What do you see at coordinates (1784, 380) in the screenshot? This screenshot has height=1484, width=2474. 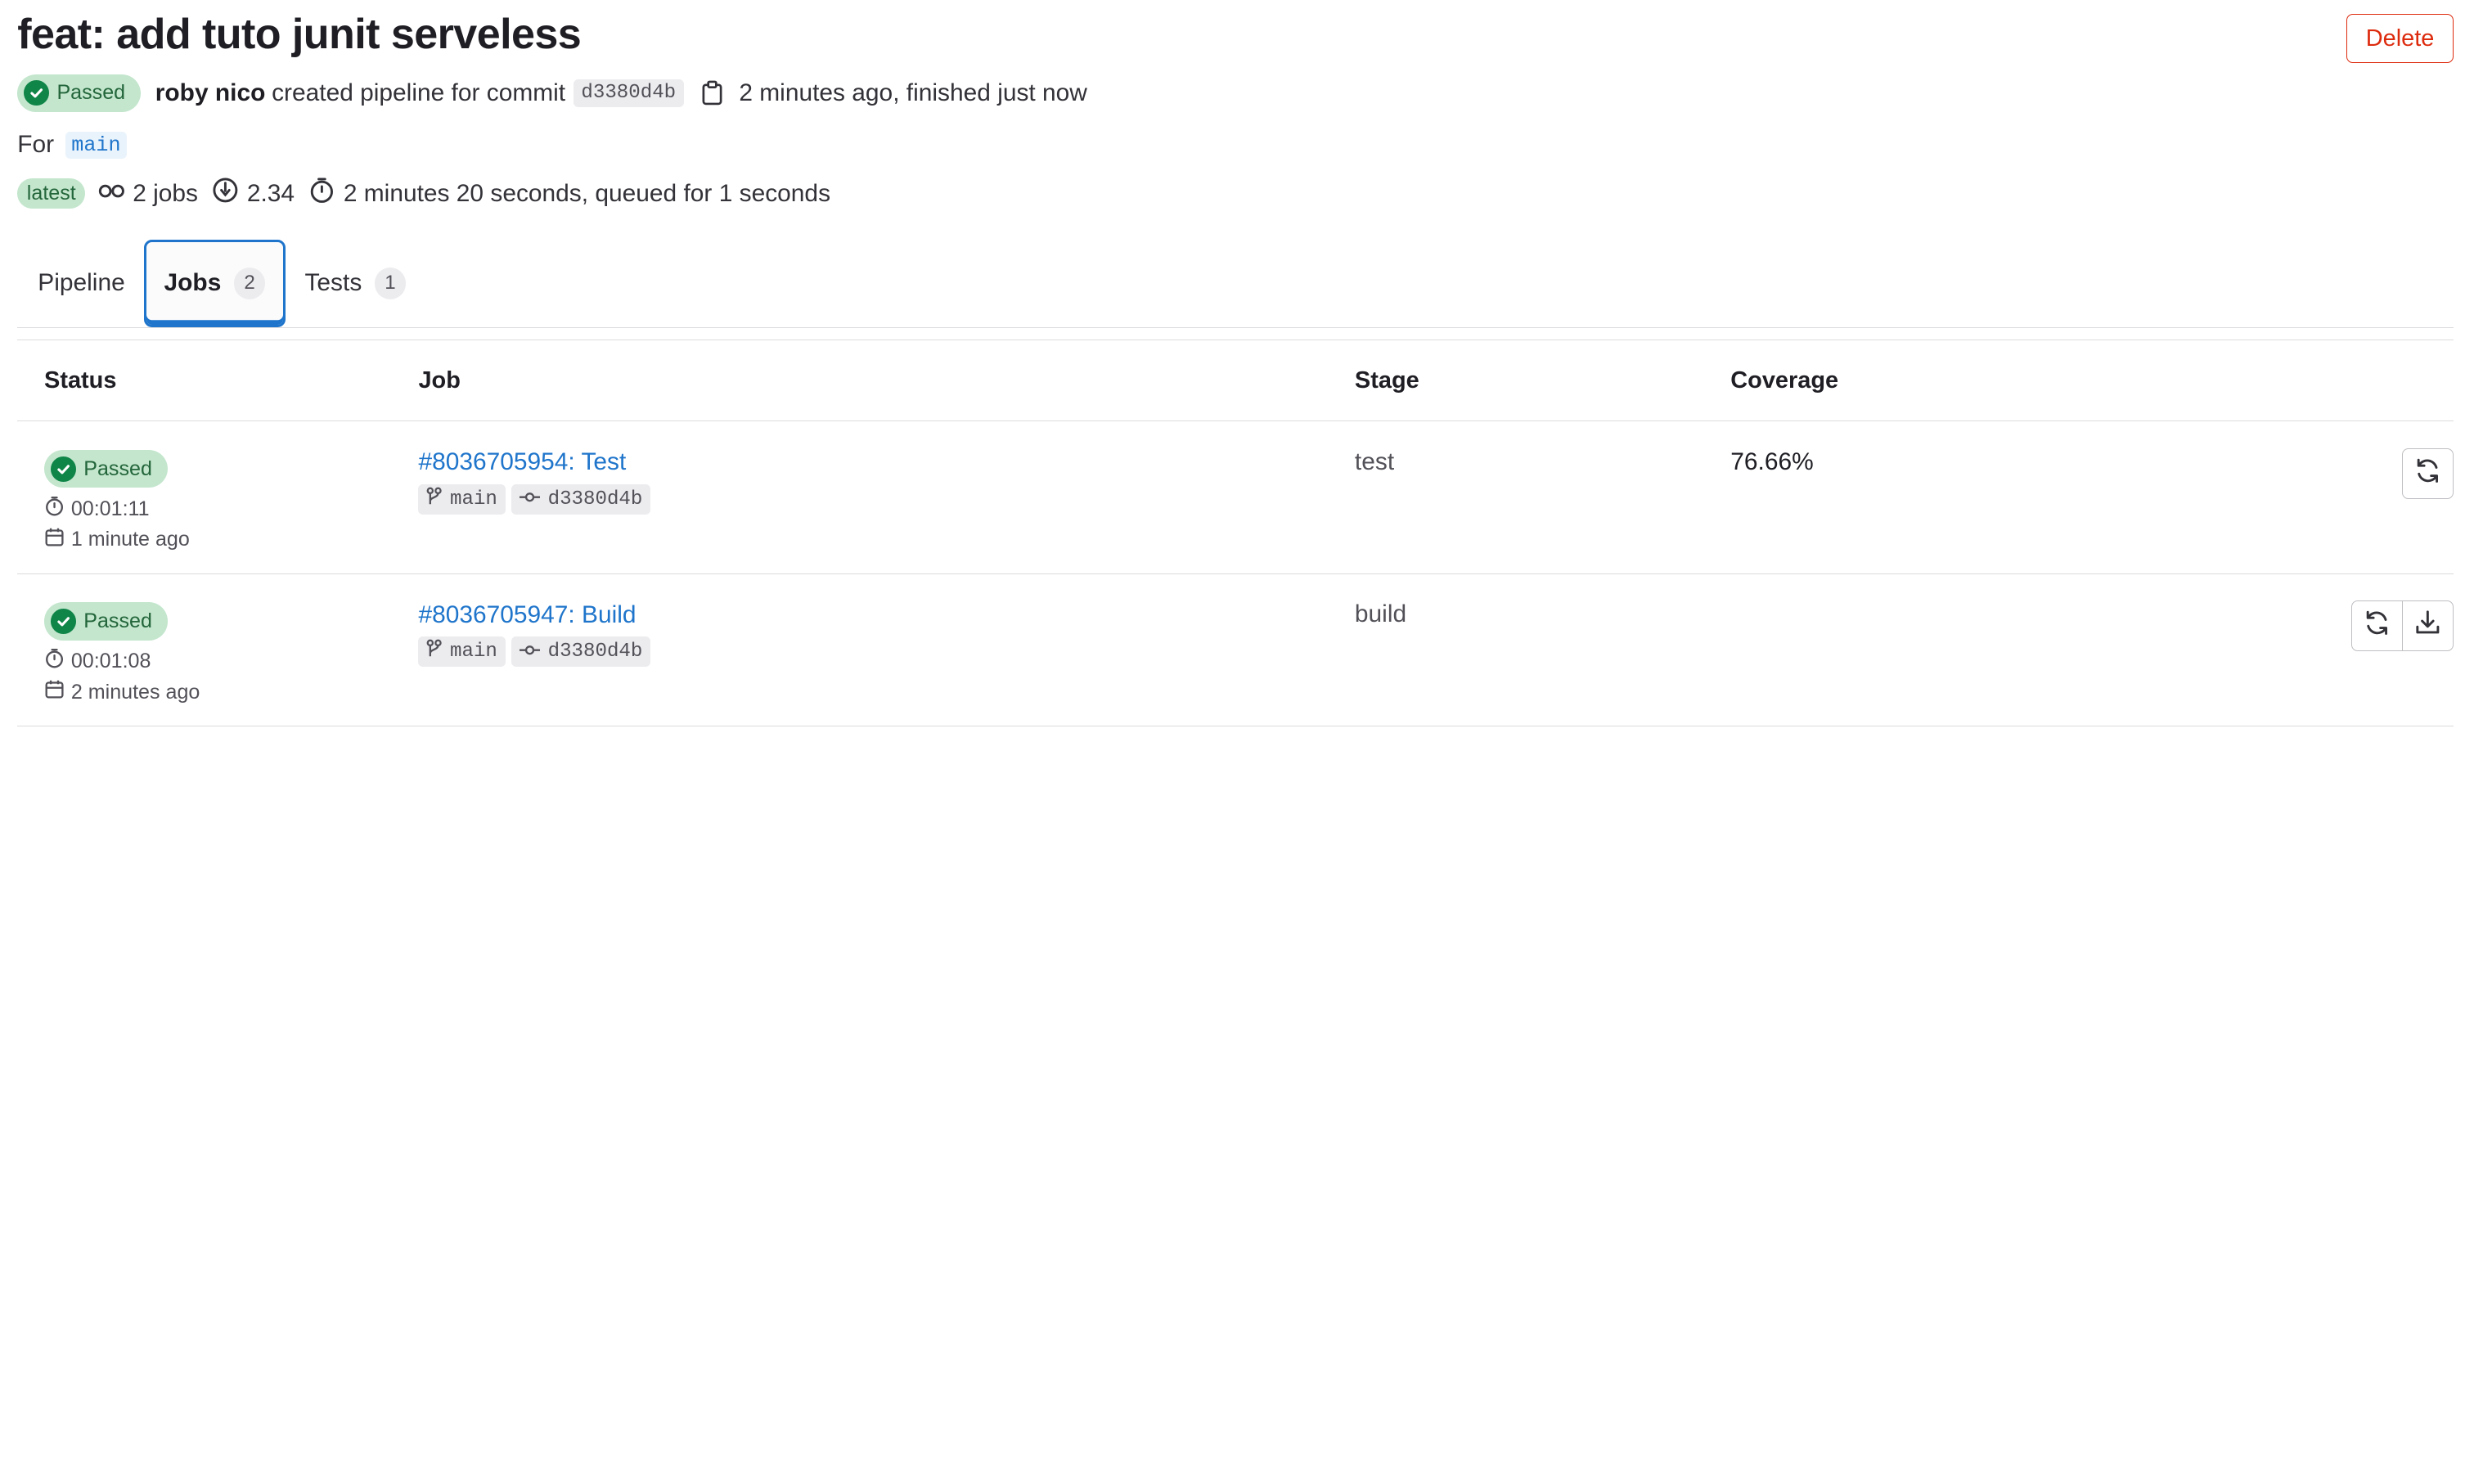 I see `header-coverage: Coverage` at bounding box center [1784, 380].